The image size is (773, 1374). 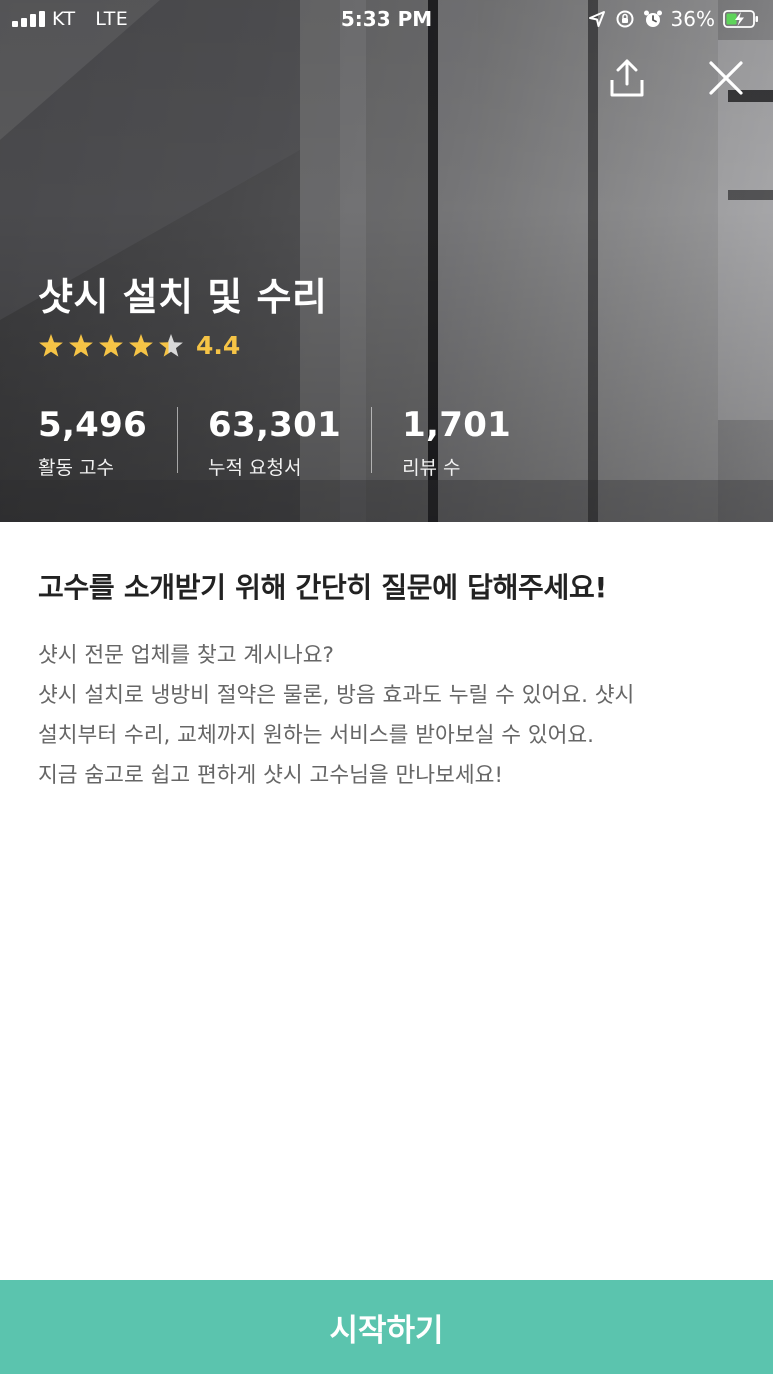 I want to click on location-arrow-icon, so click(x=596, y=19).